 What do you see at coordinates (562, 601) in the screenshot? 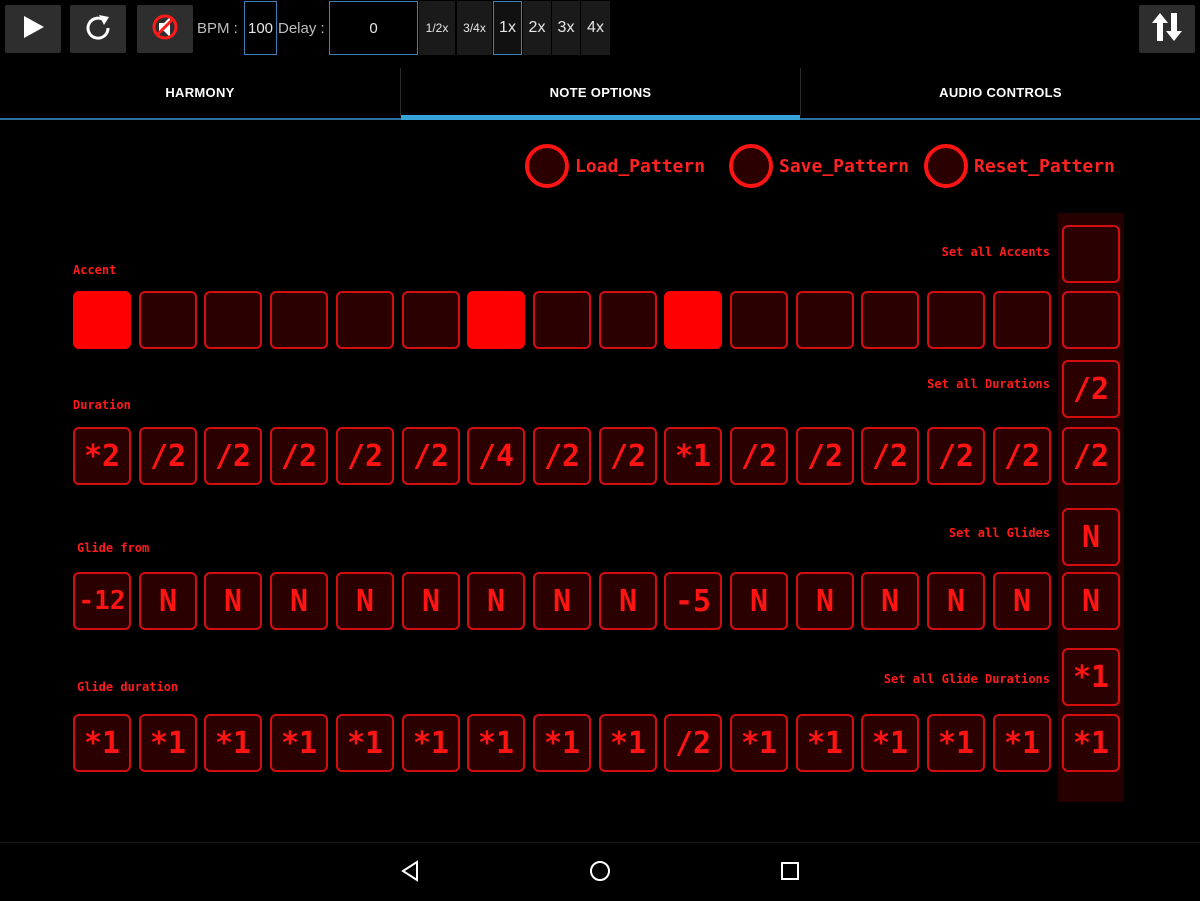
I see `glide-from-step-8: N` at bounding box center [562, 601].